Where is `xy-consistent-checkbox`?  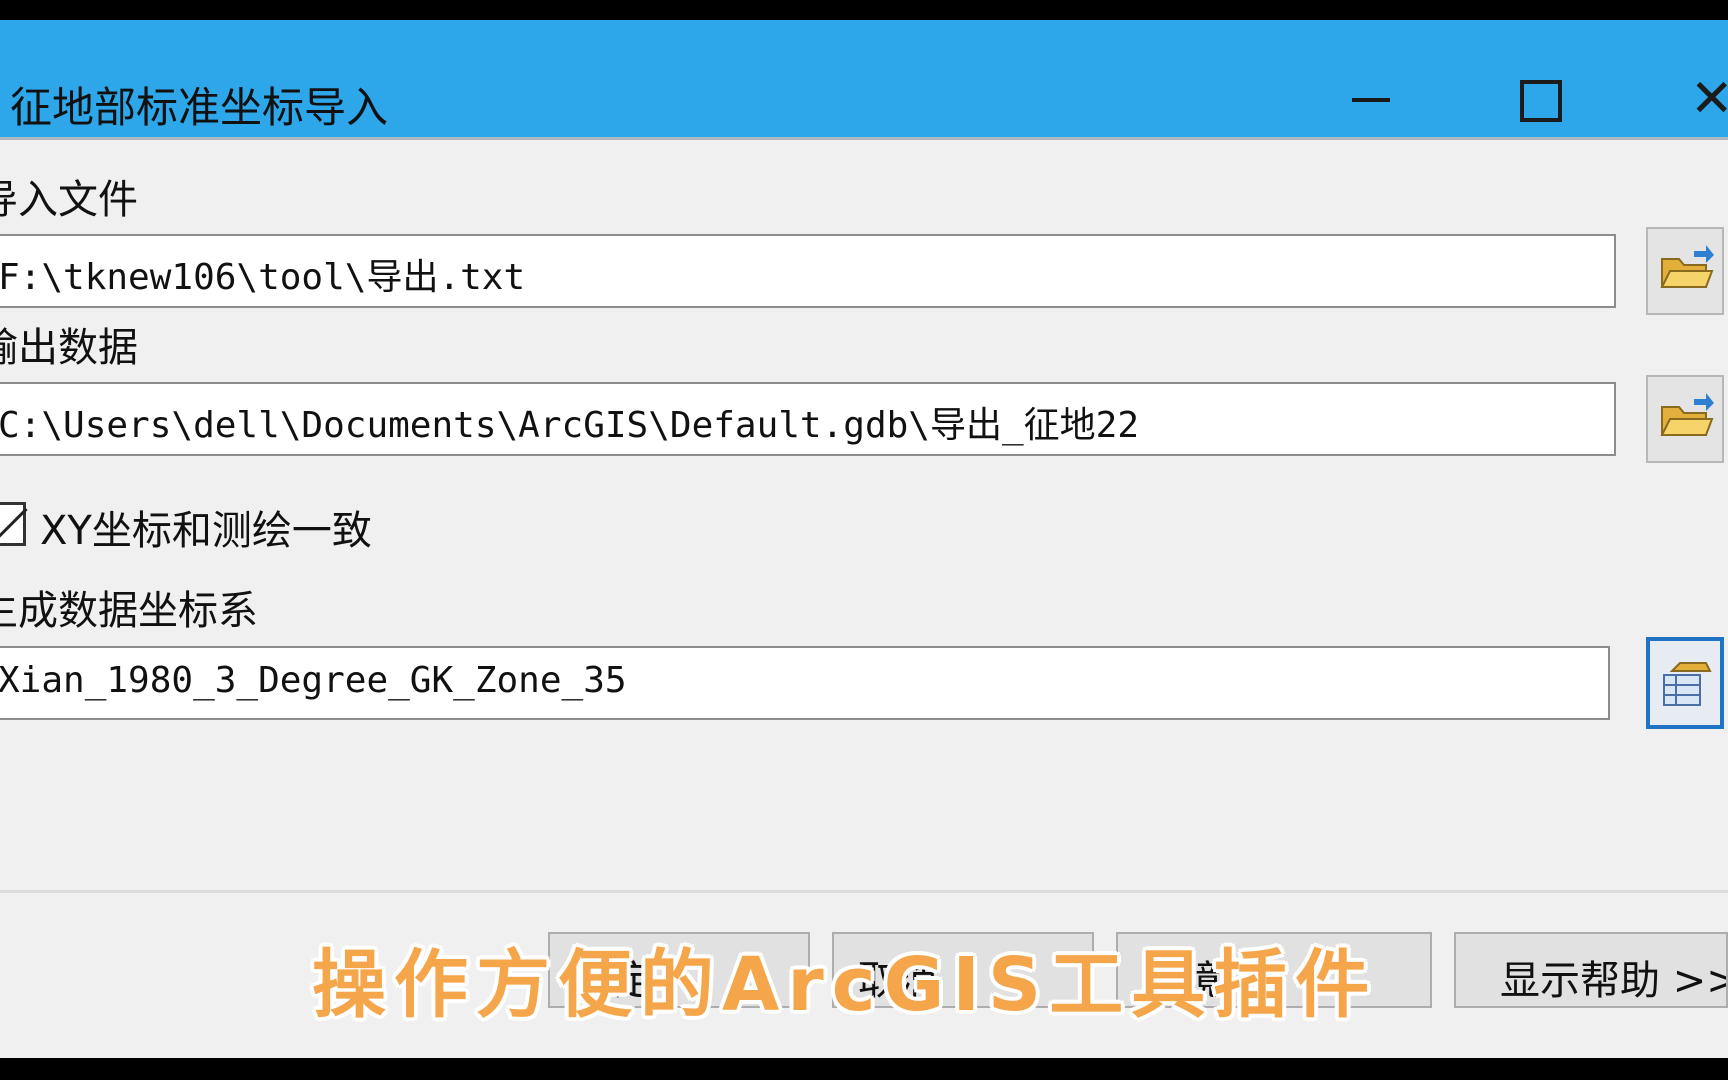
xy-consistent-checkbox is located at coordinates (13, 524).